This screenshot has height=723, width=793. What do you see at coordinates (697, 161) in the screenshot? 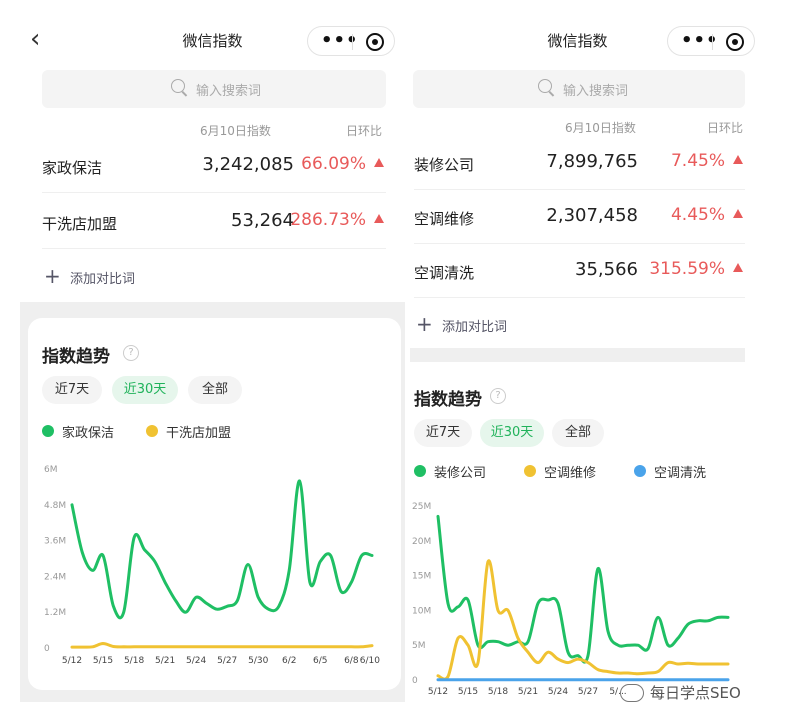
I see `change-percent: 7.45%` at bounding box center [697, 161].